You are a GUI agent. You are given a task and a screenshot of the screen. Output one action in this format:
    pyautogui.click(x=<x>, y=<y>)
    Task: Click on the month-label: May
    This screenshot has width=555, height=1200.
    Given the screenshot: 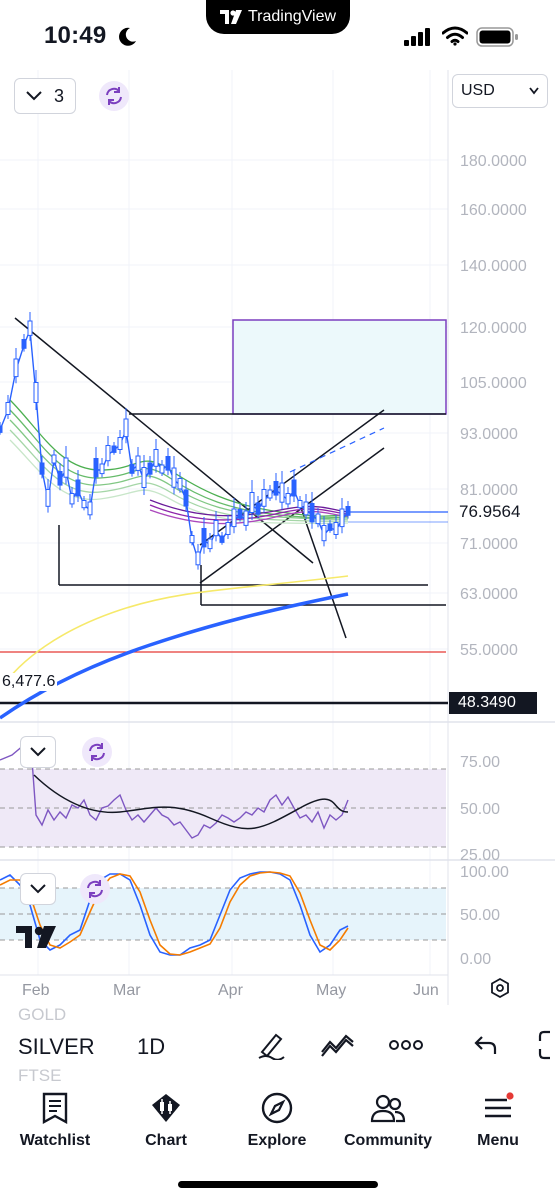 What is the action you would take?
    pyautogui.click(x=331, y=990)
    